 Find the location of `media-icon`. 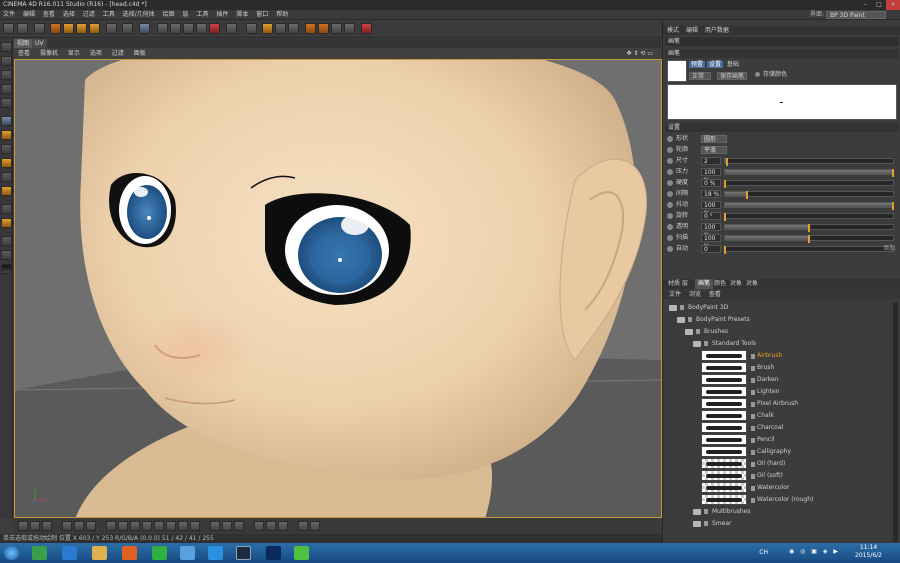

media-icon is located at coordinates (129, 553).